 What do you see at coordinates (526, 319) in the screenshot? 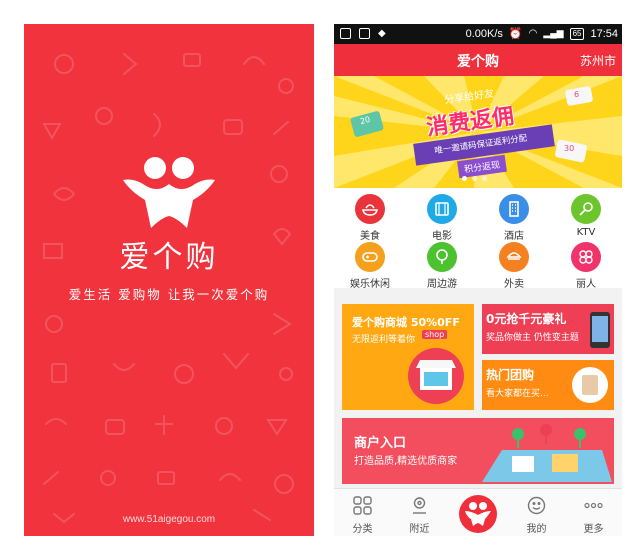
I see `promo-zero-title: 0元抢千元豪礼` at bounding box center [526, 319].